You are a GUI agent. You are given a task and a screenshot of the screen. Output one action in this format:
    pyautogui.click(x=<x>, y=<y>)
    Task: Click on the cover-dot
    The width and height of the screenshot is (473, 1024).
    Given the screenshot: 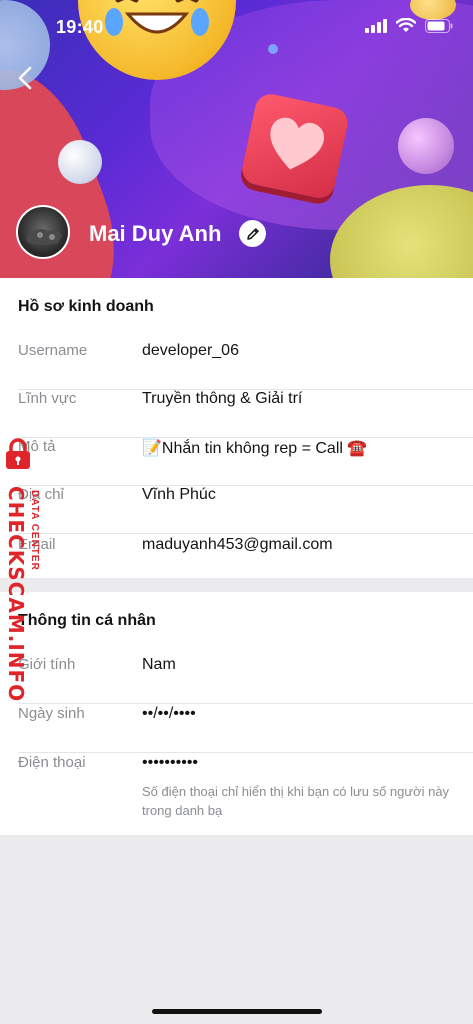 What is the action you would take?
    pyautogui.click(x=273, y=49)
    